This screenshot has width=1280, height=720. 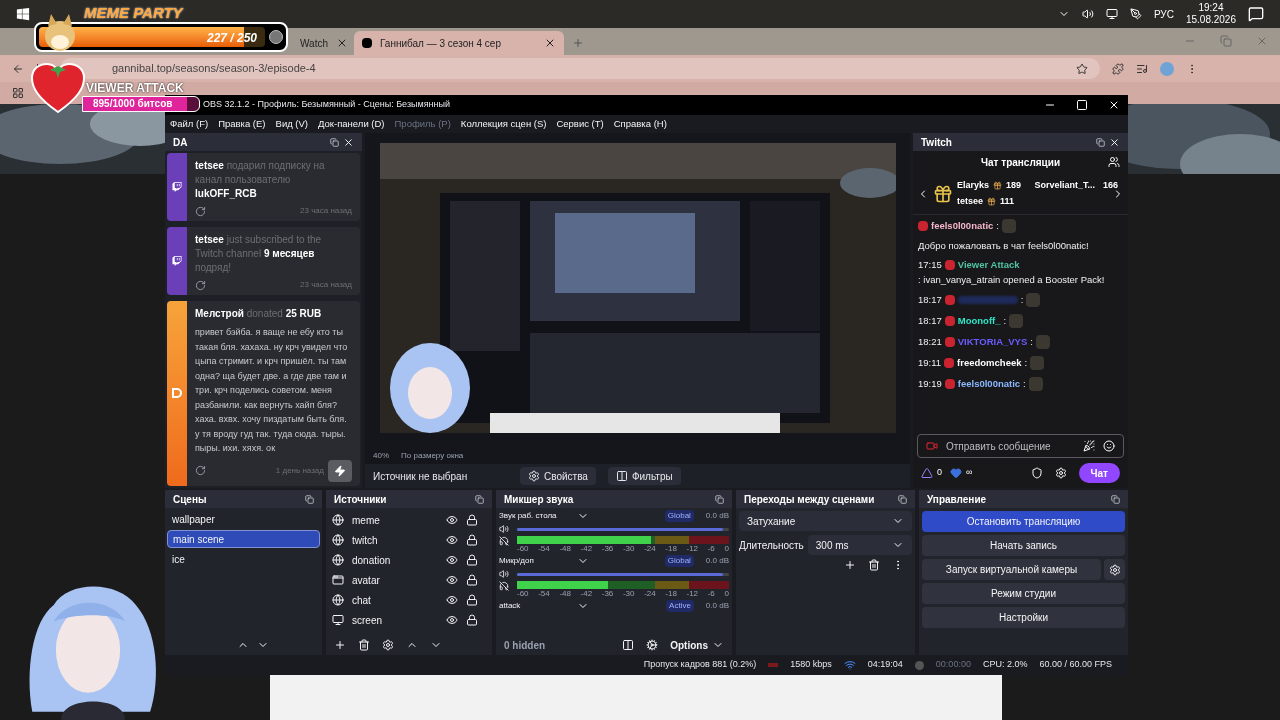 What do you see at coordinates (1011, 569) in the screenshot?
I see `control-button: Запуск виртуальной камеры` at bounding box center [1011, 569].